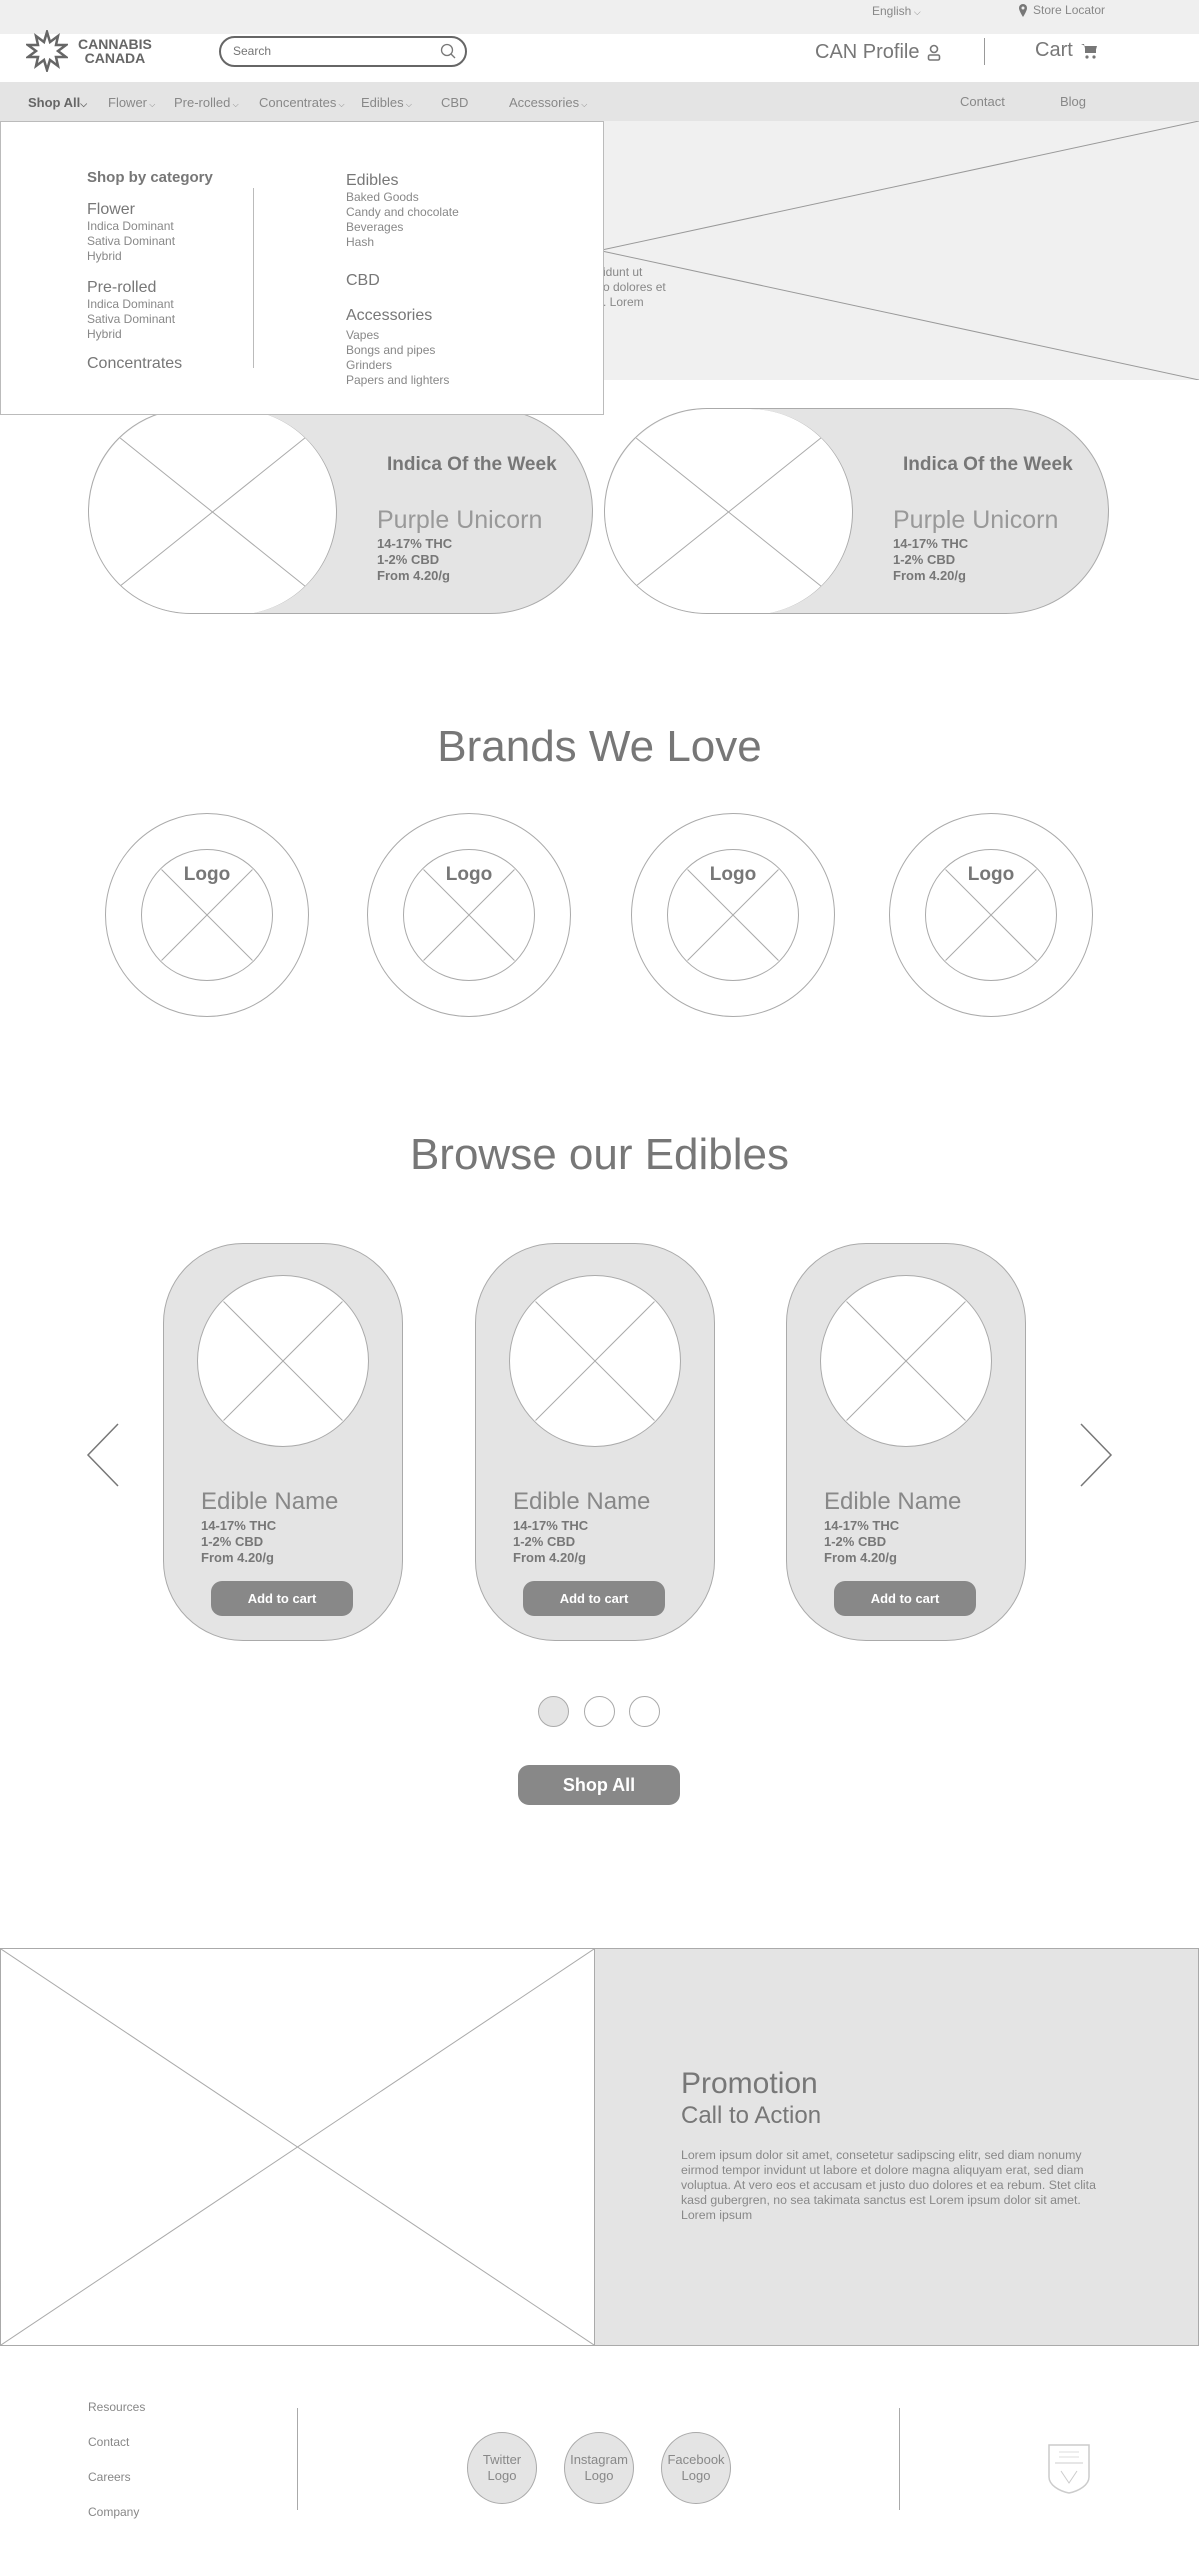 The width and height of the screenshot is (1199, 2560). I want to click on promo-cta: Call to Action, so click(751, 2116).